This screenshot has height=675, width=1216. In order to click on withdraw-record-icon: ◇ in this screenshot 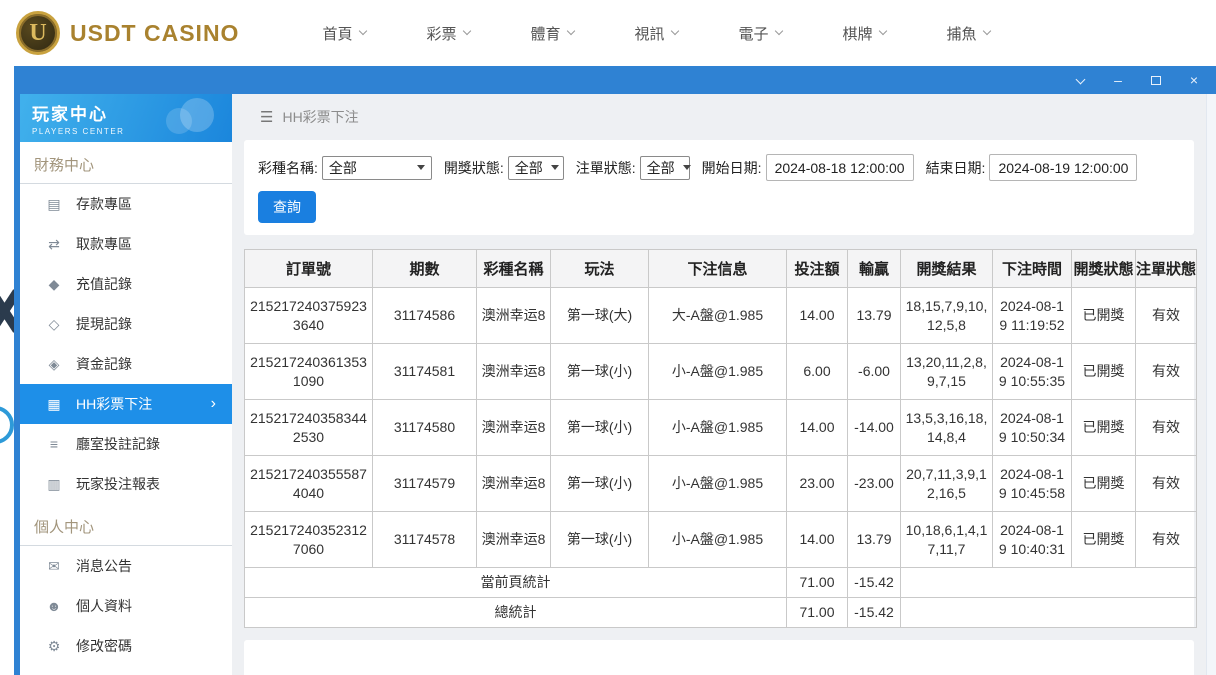, I will do `click(54, 323)`.